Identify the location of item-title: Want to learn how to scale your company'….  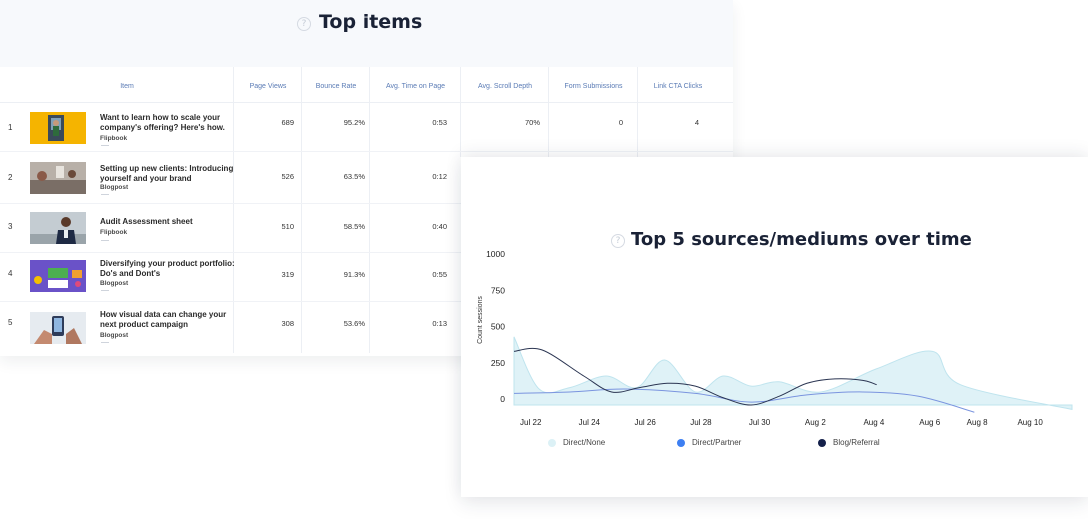
(167, 123).